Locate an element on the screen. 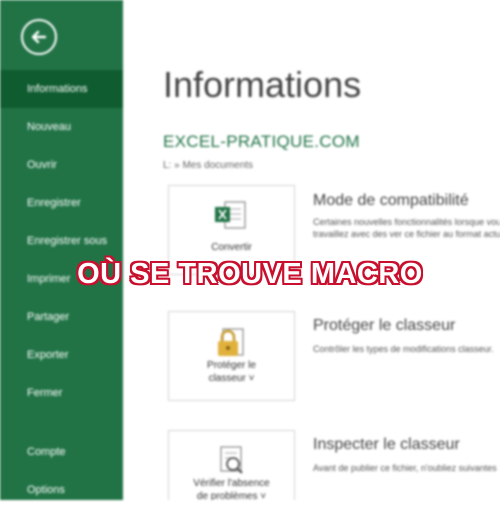 The image size is (500, 509). inspect-document-icon is located at coordinates (231, 460).